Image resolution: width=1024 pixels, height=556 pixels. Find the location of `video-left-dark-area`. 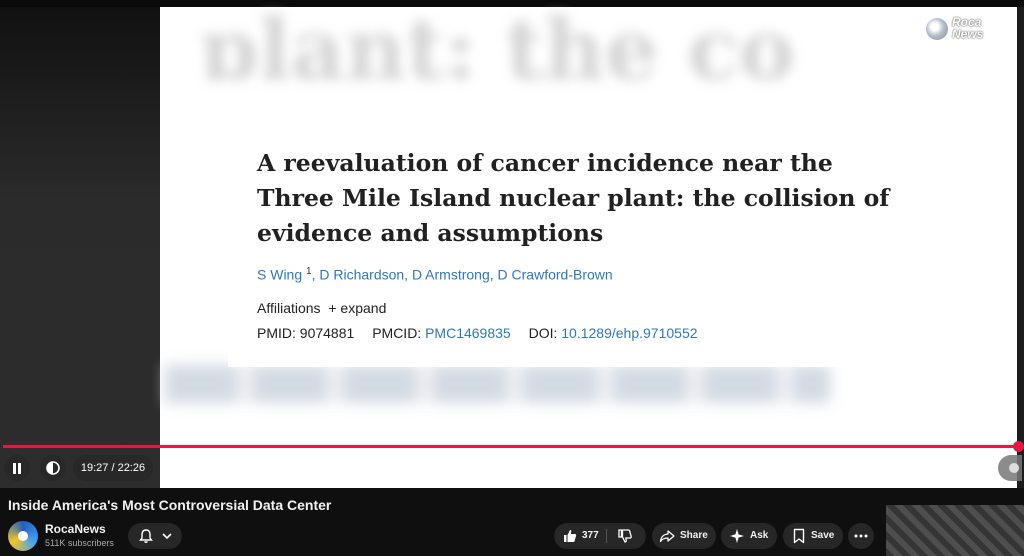

video-left-dark-area is located at coordinates (80, 247).